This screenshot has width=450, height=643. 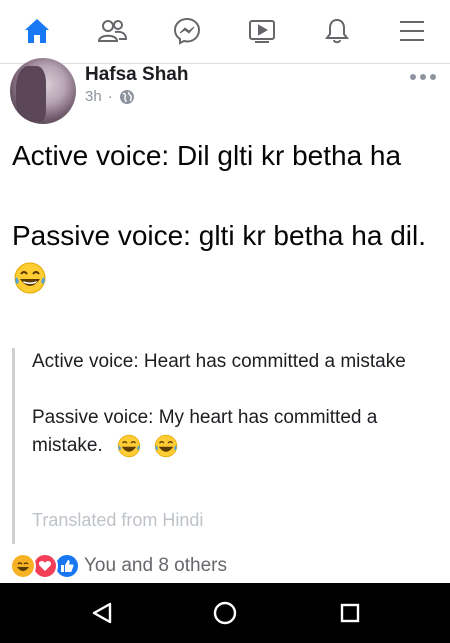 I want to click on post-line-active: Active voice: Dil glti kr betha ha, so click(x=207, y=155).